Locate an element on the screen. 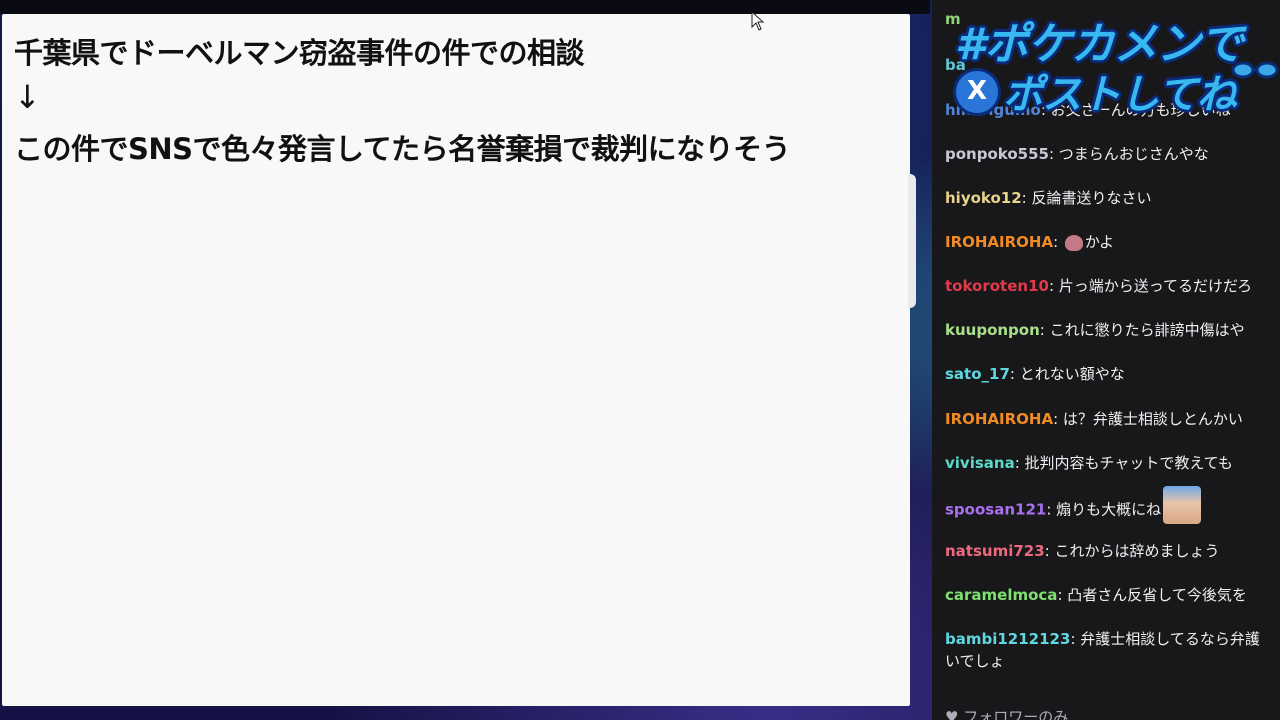  x-logo-icon: X is located at coordinates (977, 92).